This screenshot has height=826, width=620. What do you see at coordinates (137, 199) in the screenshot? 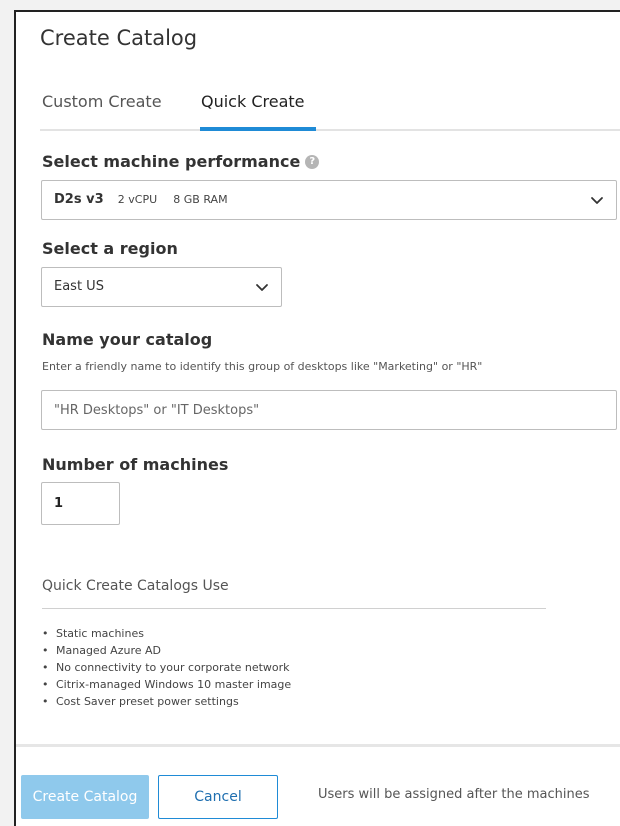
I see `machine-cpu: 2 vCPU` at bounding box center [137, 199].